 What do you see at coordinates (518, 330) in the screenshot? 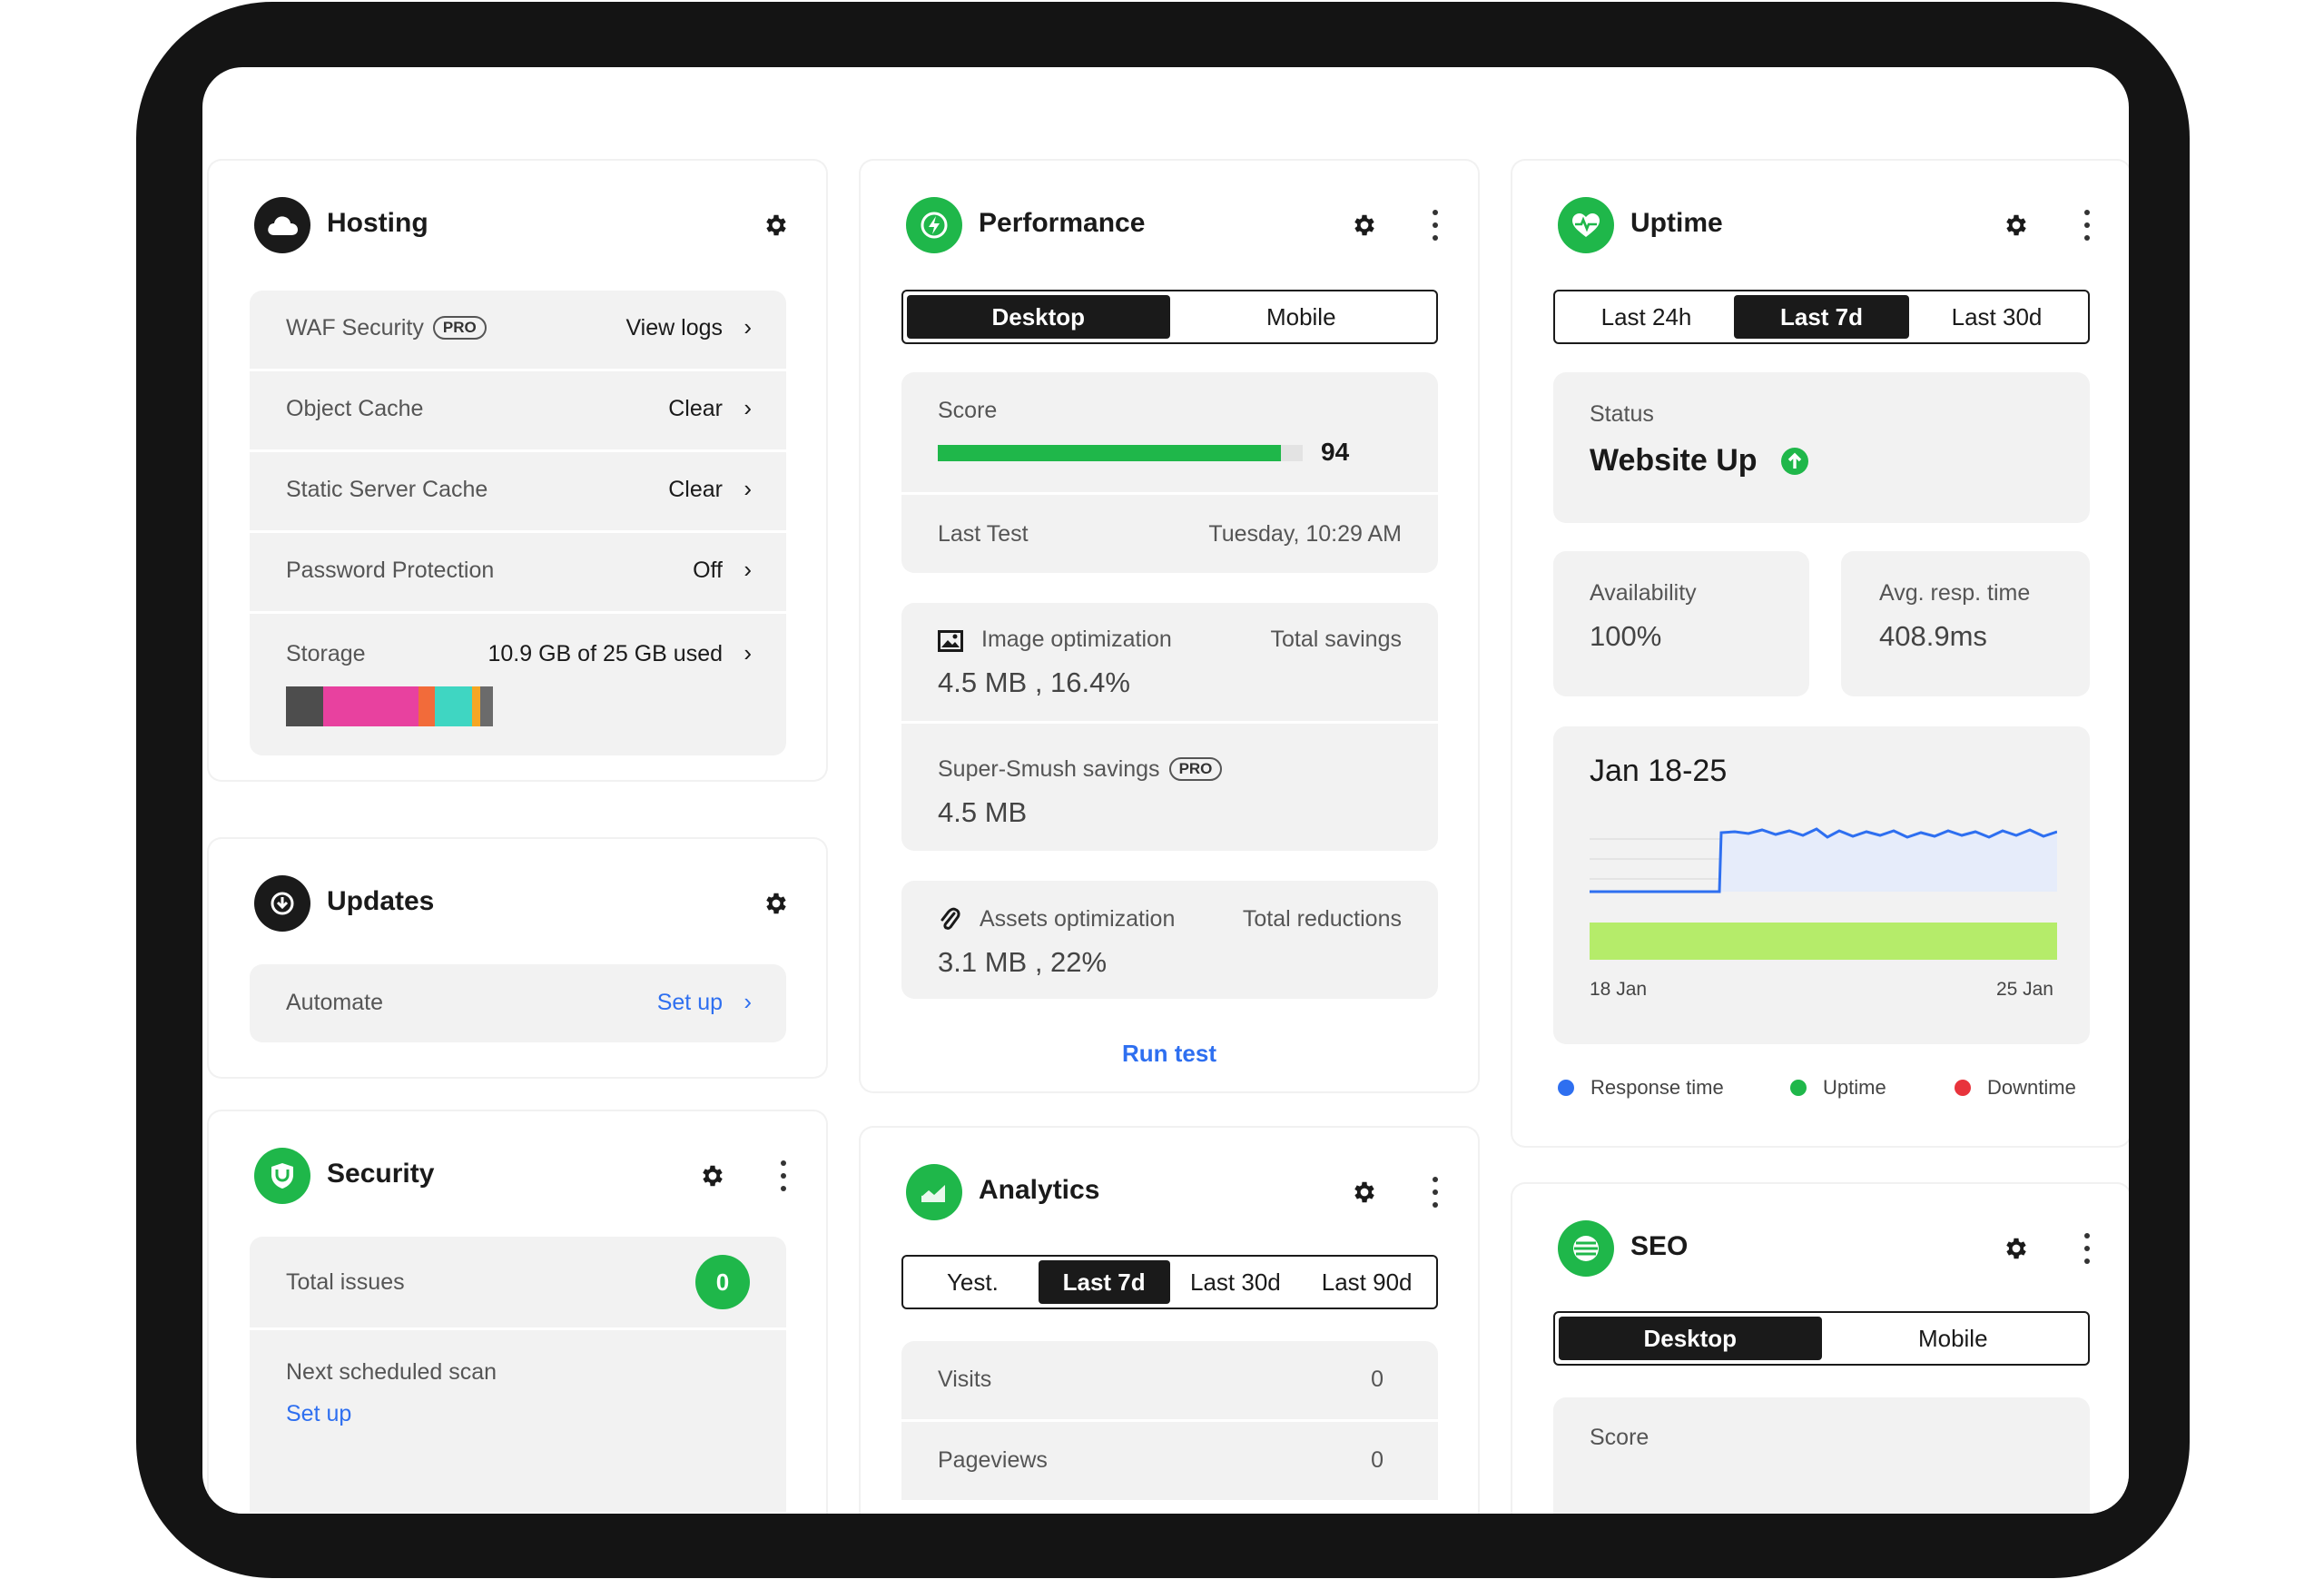
I see `waf-security-row: WAF Security PRO View logs ›` at bounding box center [518, 330].